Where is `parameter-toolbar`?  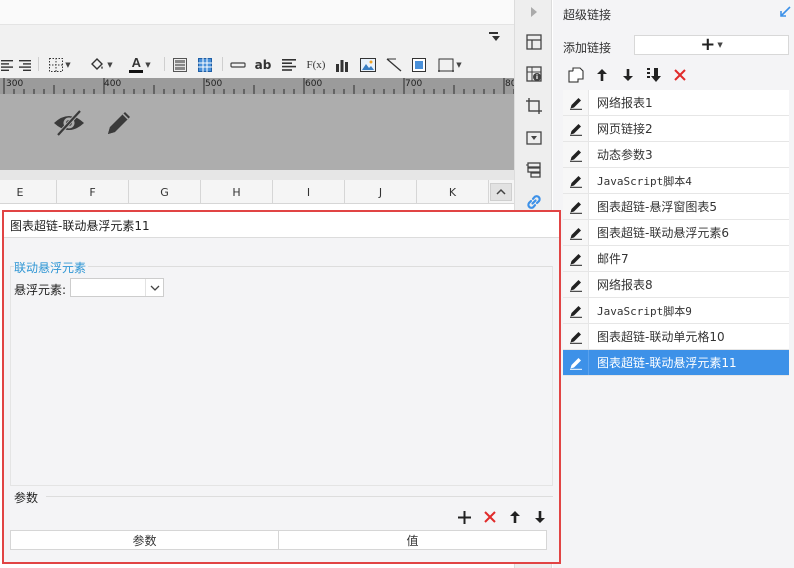
parameter-toolbar is located at coordinates (502, 517).